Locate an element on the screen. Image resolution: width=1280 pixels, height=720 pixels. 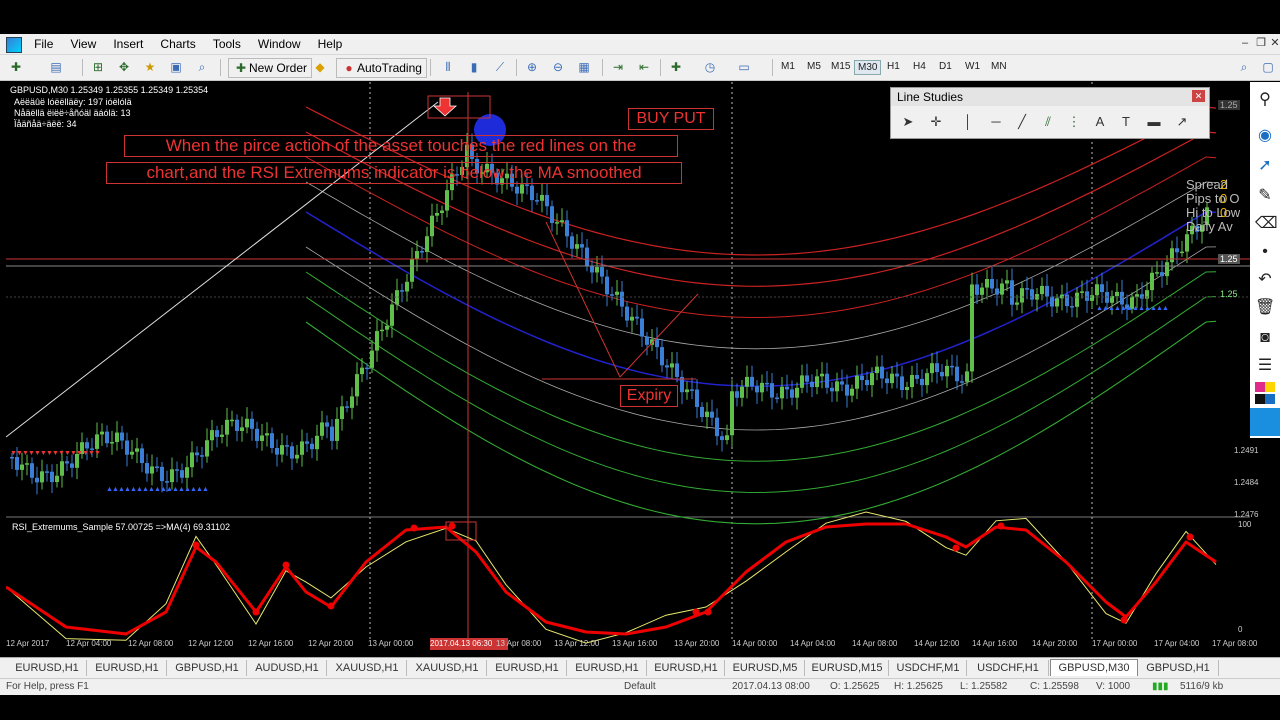
color-swatch-black is located at coordinates (1260, 399).